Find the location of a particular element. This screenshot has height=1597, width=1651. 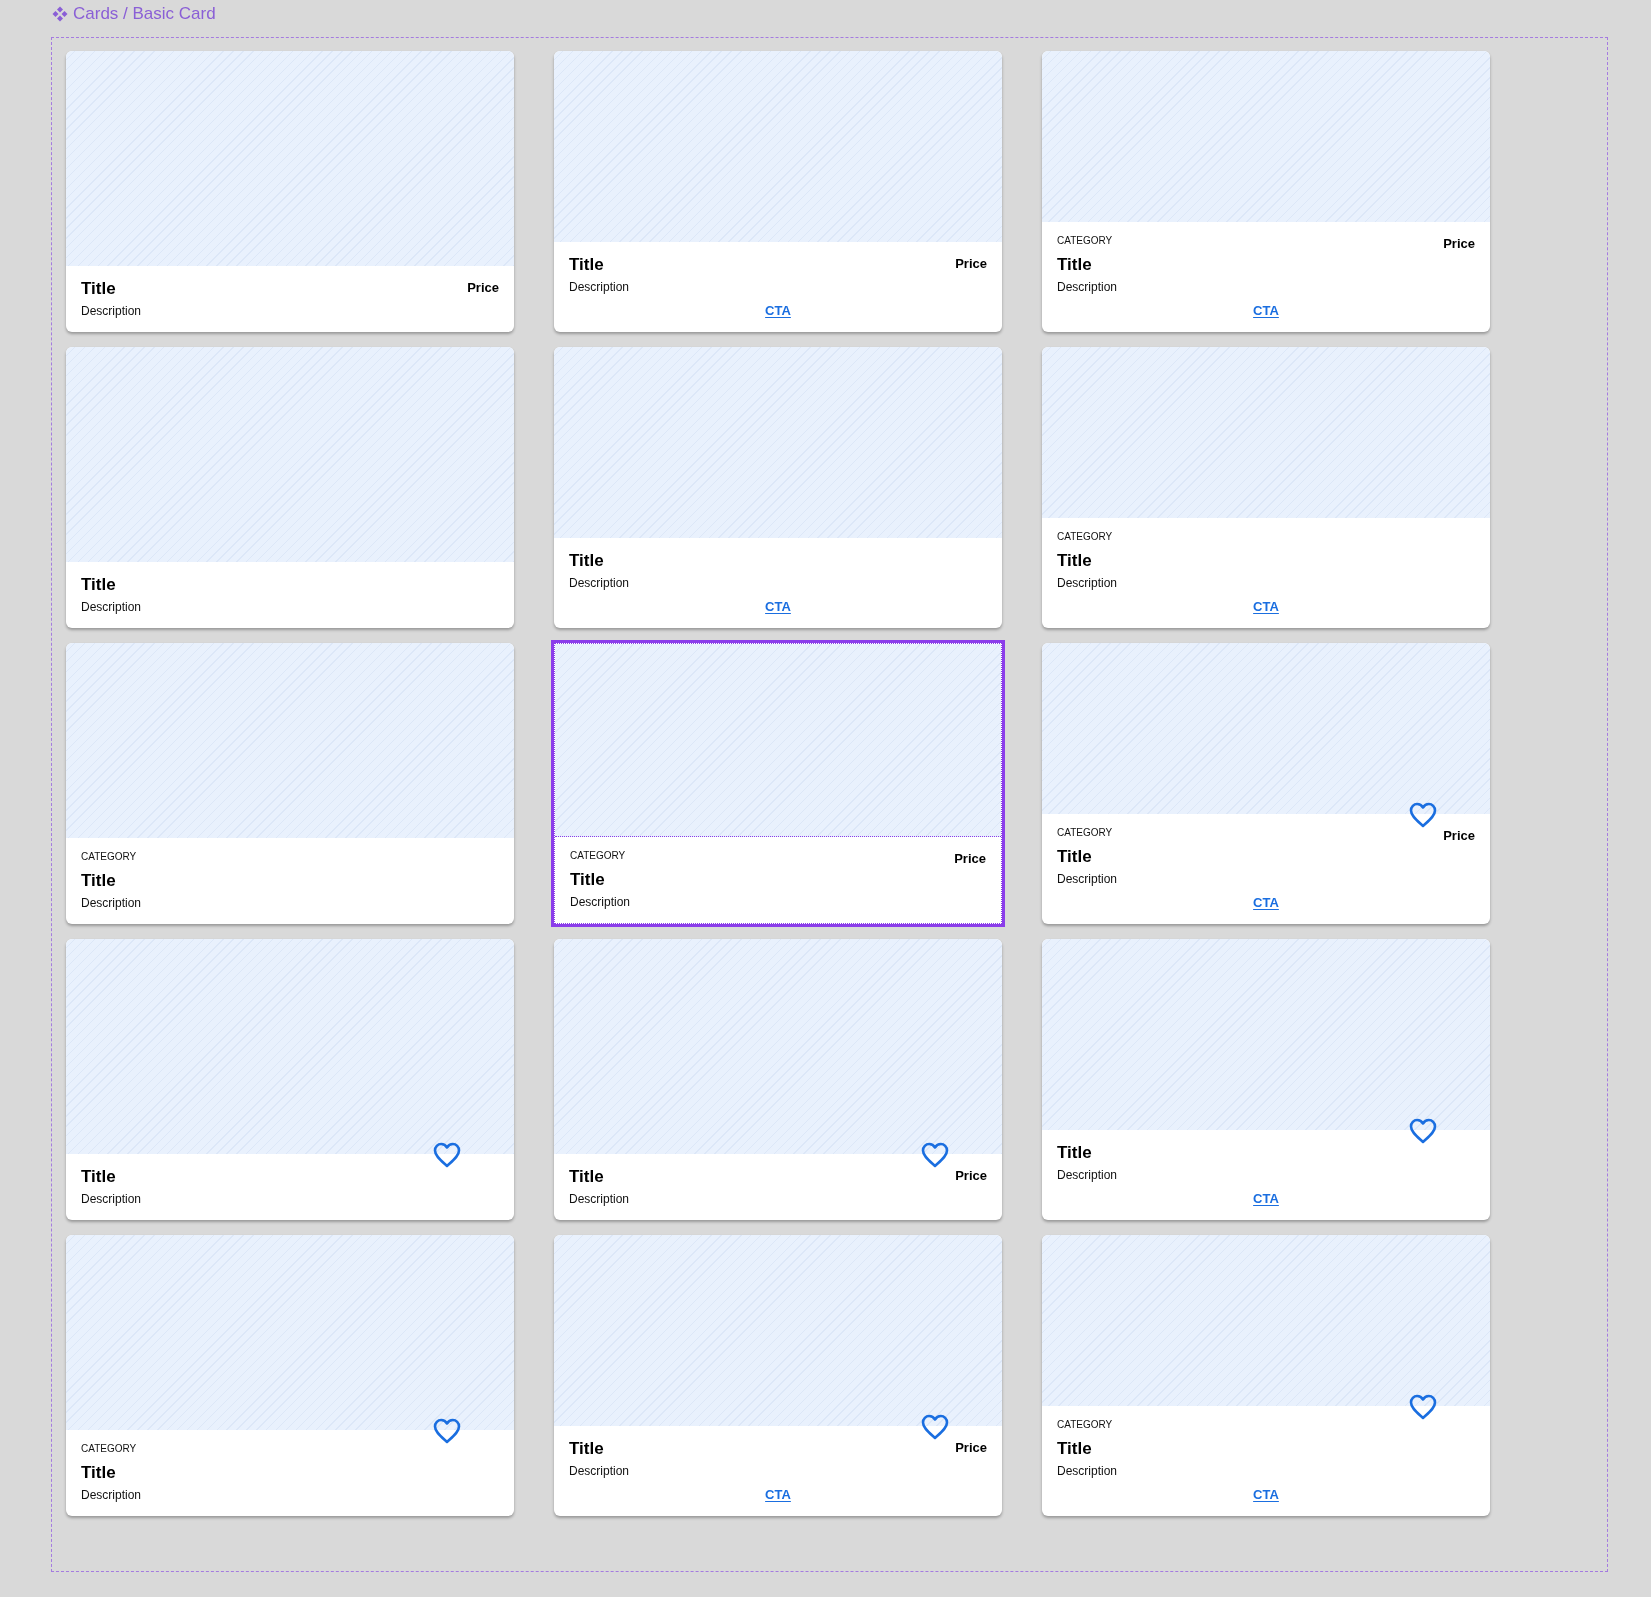

product-card: CATEGORY Title Description Price is located at coordinates (778, 783).